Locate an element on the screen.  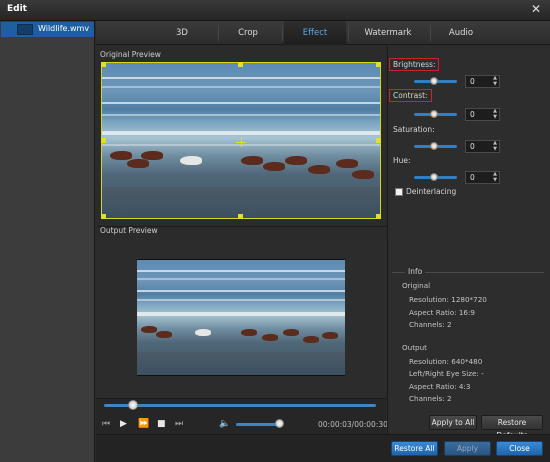
volume-icon: 🔈 is located at coordinates (224, 424).